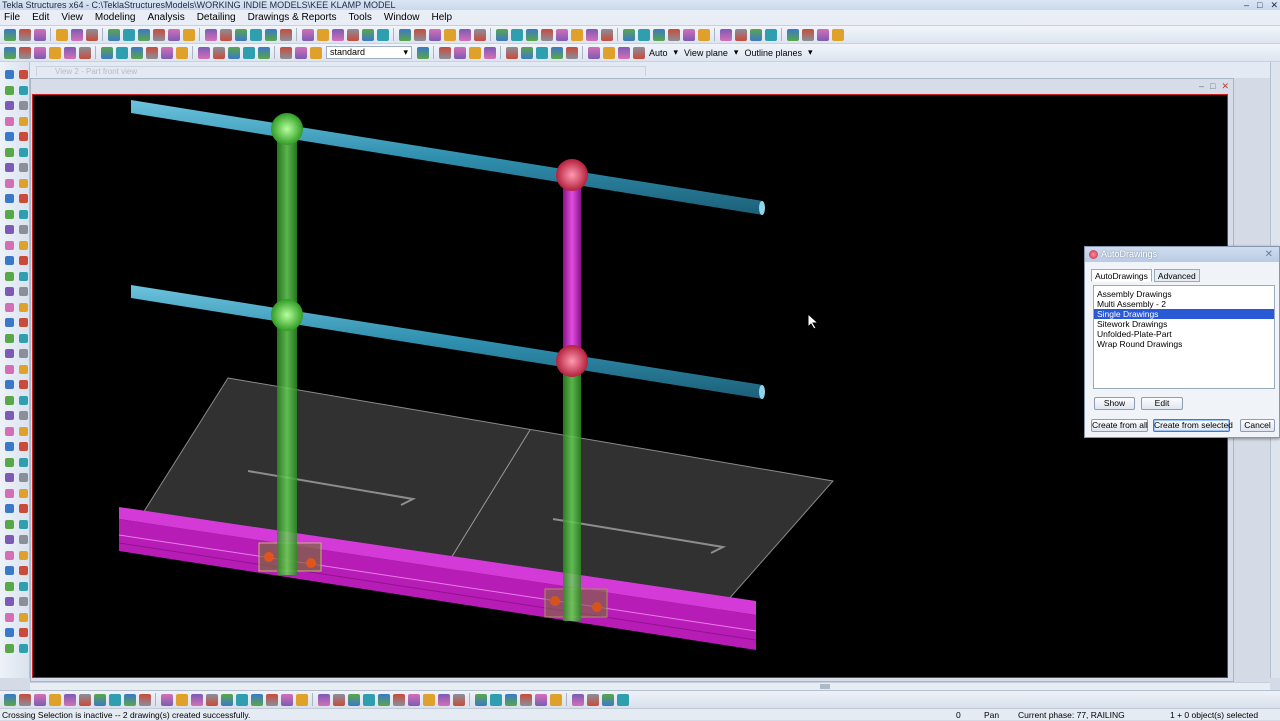 The width and height of the screenshot is (1280, 721). I want to click on menu-window: Window, so click(404, 18).